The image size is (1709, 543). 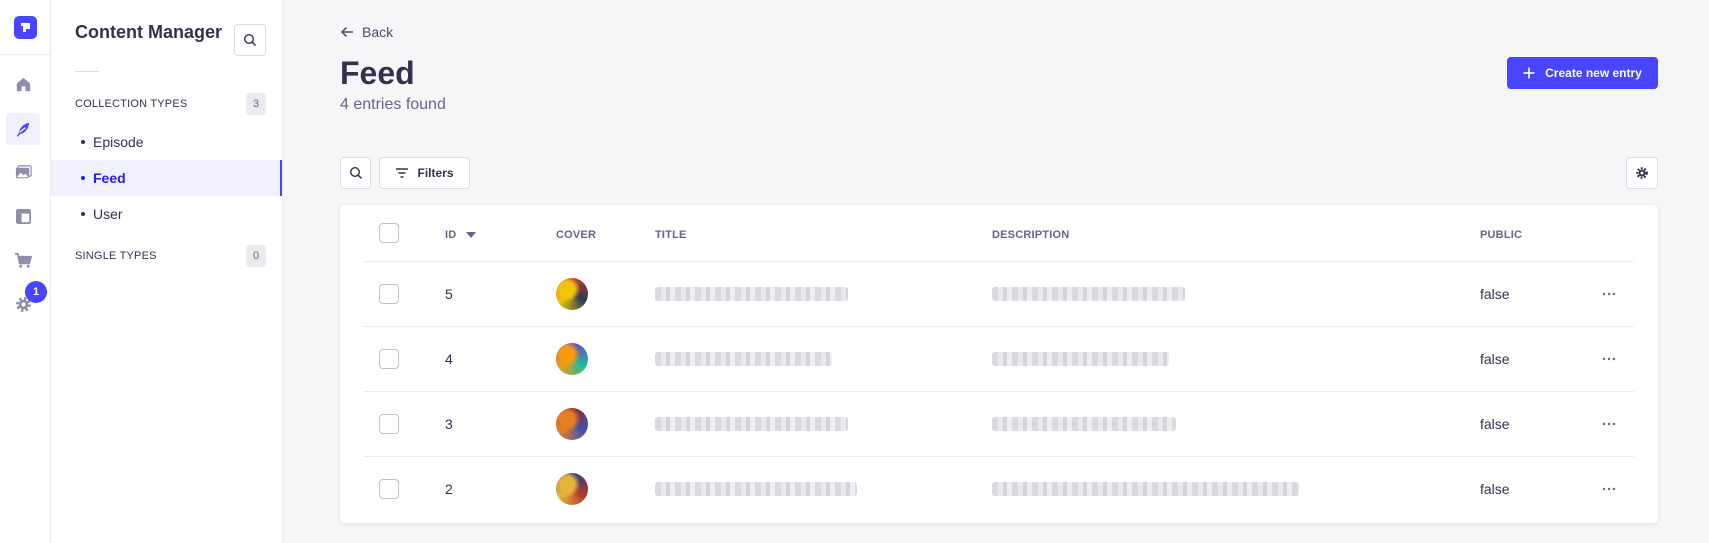 What do you see at coordinates (1593, 73) in the screenshot?
I see `create-new-entry-label: Create new entry` at bounding box center [1593, 73].